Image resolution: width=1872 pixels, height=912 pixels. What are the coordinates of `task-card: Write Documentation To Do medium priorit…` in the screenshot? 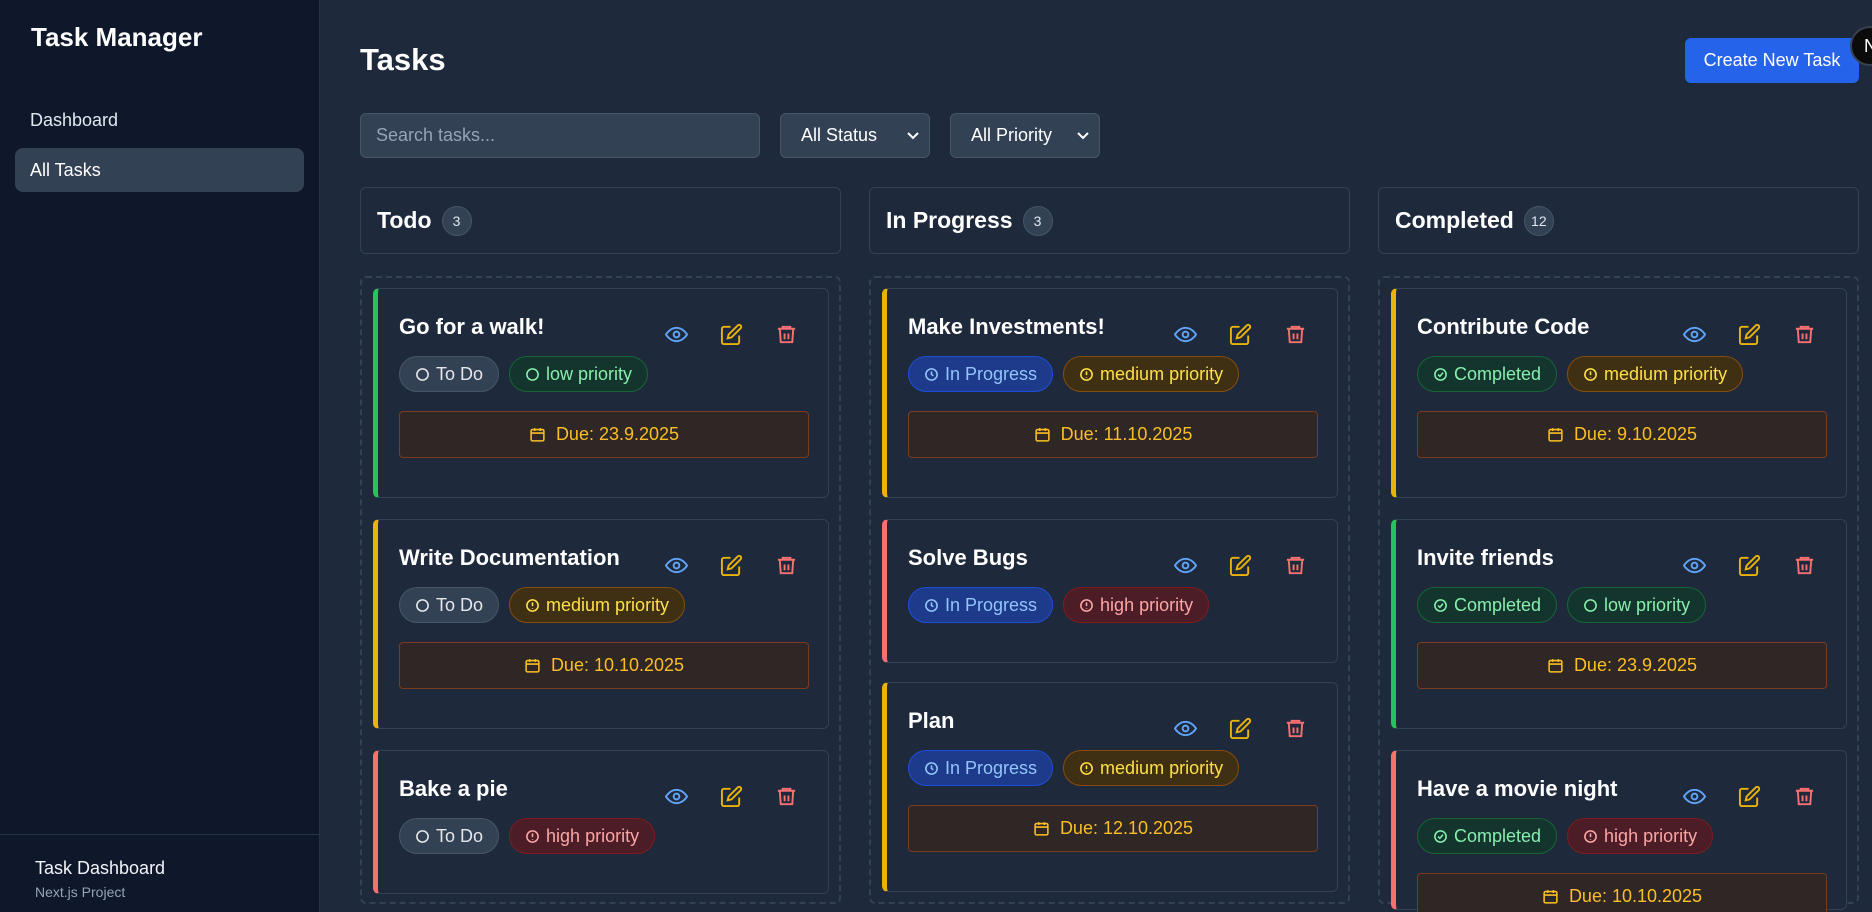 It's located at (601, 624).